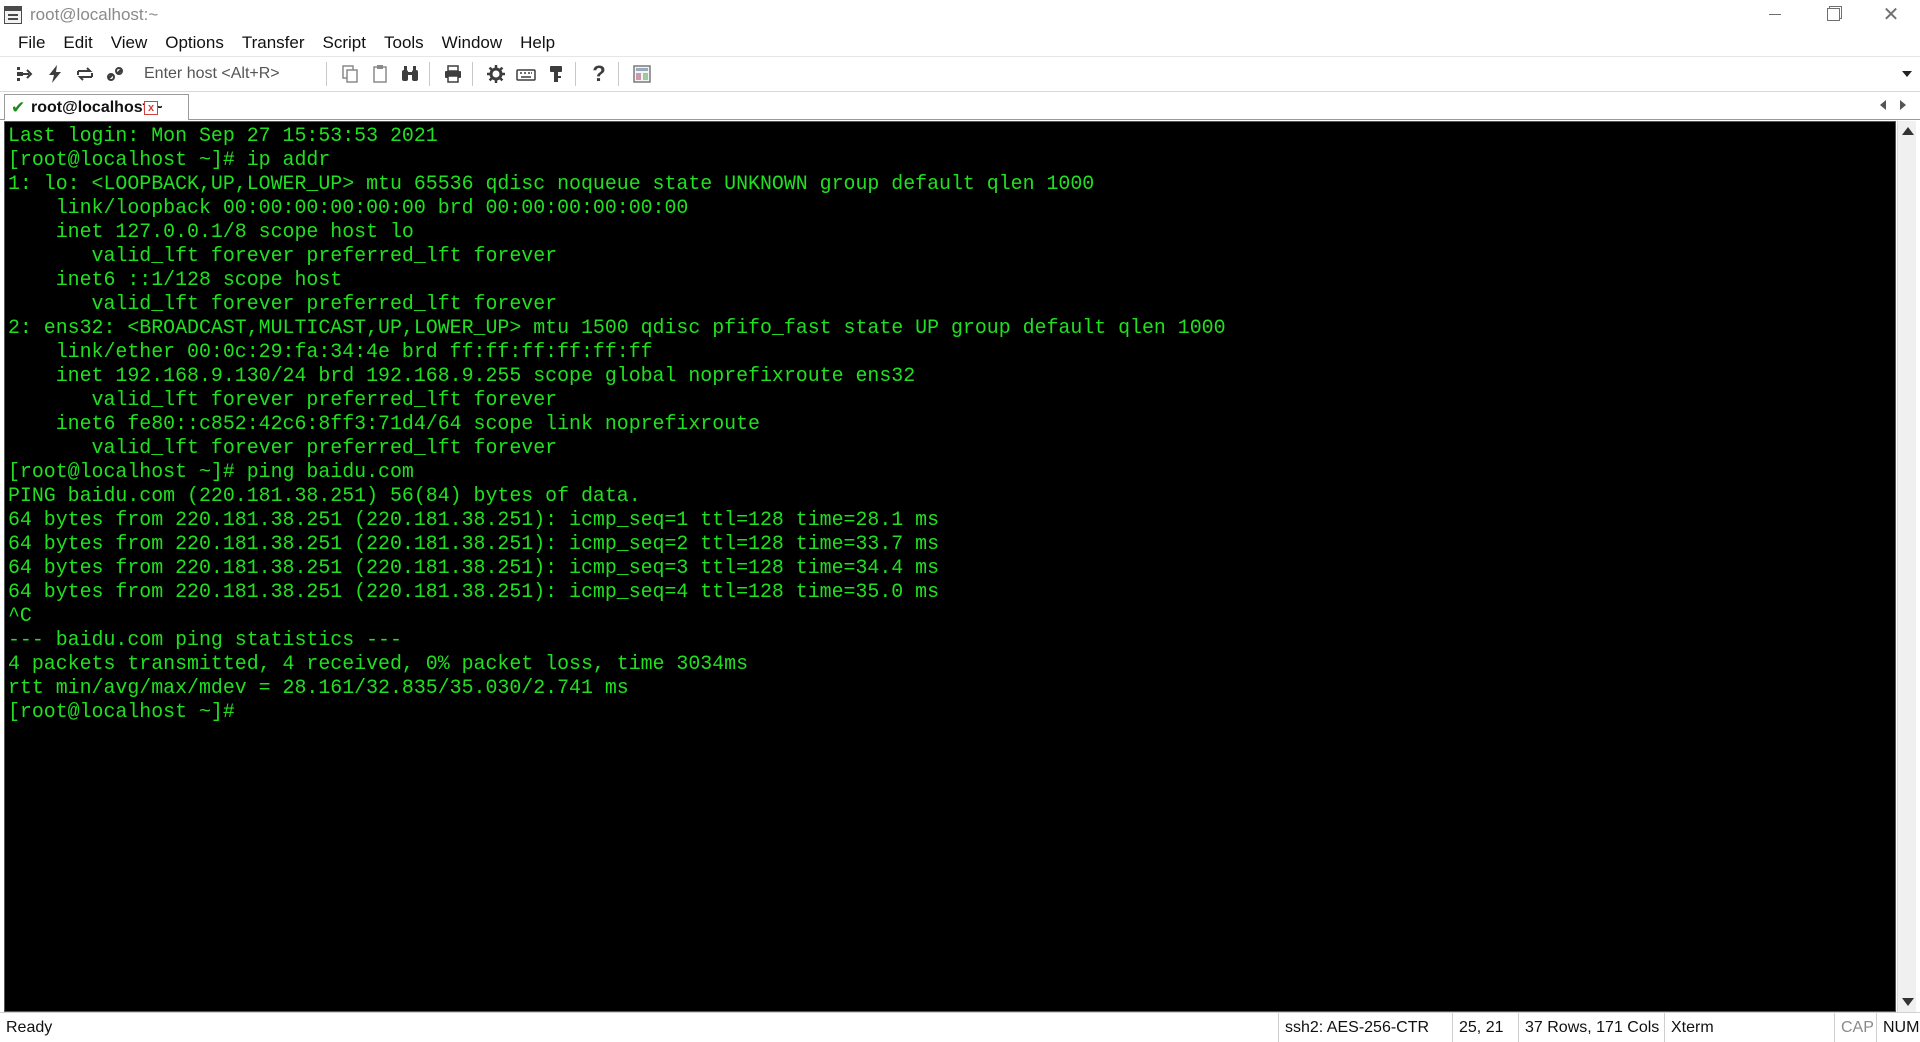 Image resolution: width=1920 pixels, height=1042 pixels. What do you see at coordinates (169, 159) in the screenshot?
I see `terminal-line: [root@localhost ~]# ip addr` at bounding box center [169, 159].